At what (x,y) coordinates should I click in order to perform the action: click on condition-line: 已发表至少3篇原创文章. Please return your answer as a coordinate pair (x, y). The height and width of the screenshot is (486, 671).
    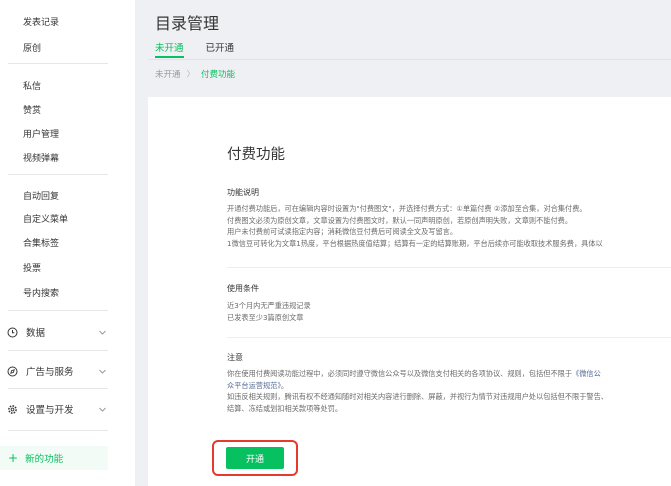
    Looking at the image, I should click on (265, 317).